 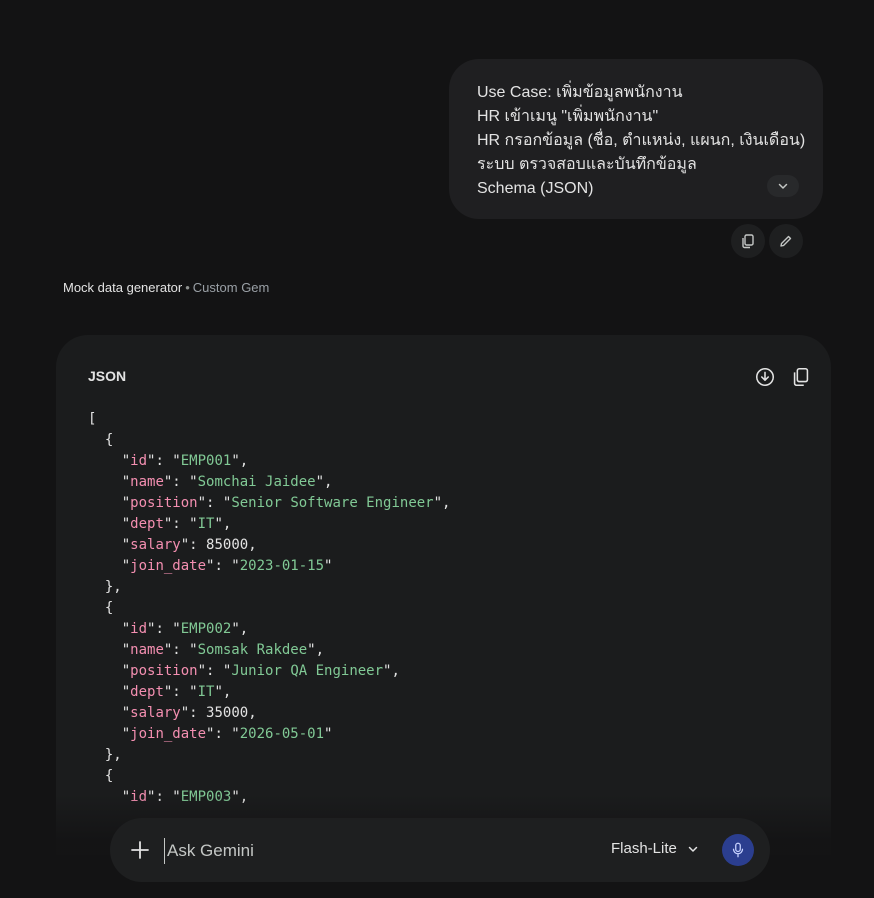 I want to click on code-value: Somsak Rakdee, so click(x=252, y=650).